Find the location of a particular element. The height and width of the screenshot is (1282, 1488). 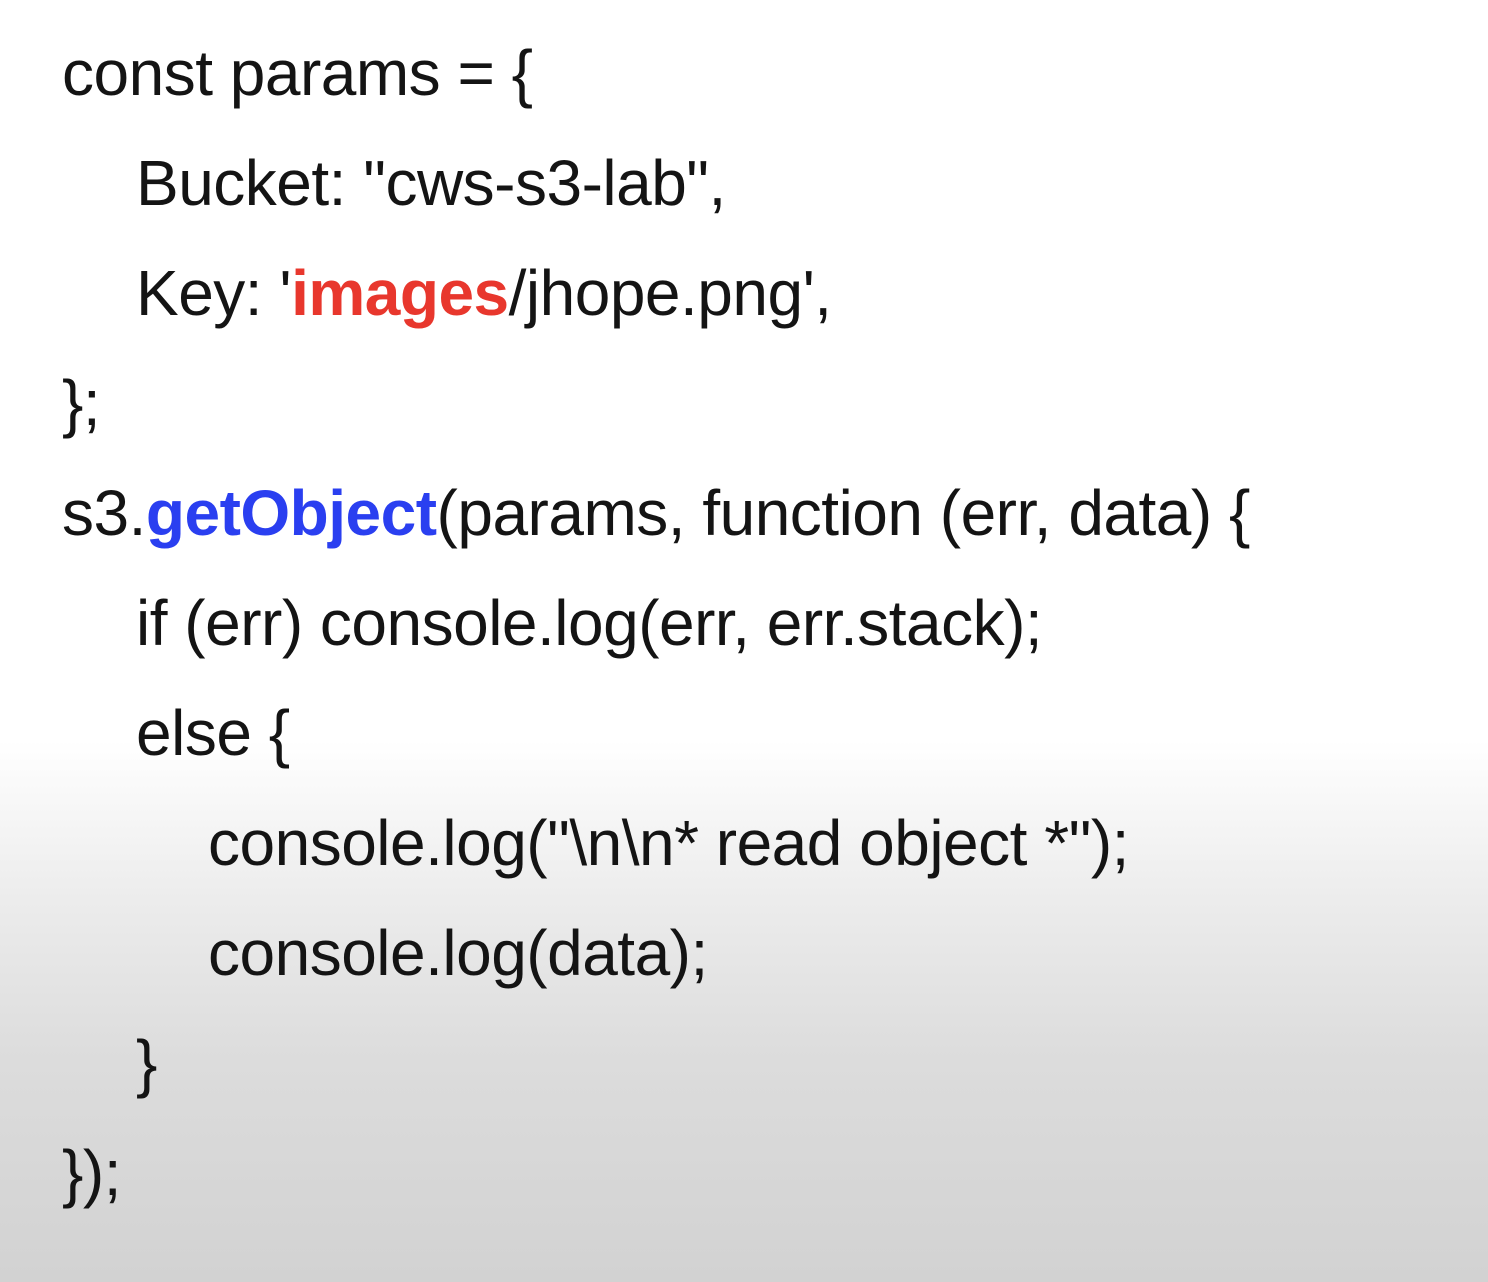

code-text-suffix: (params, function (err, data) { is located at coordinates (843, 513).